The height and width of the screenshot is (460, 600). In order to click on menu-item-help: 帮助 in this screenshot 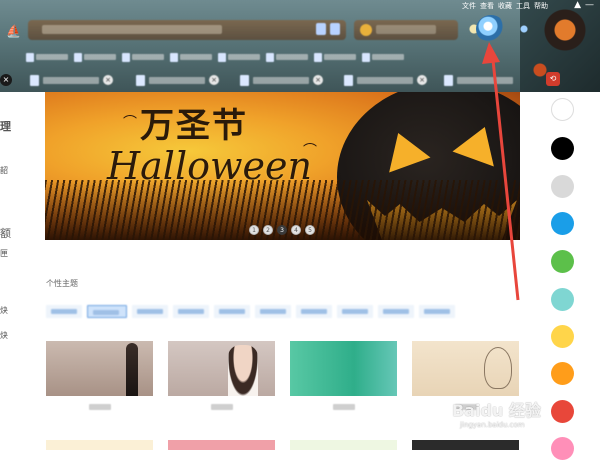, I will do `click(541, 6)`.